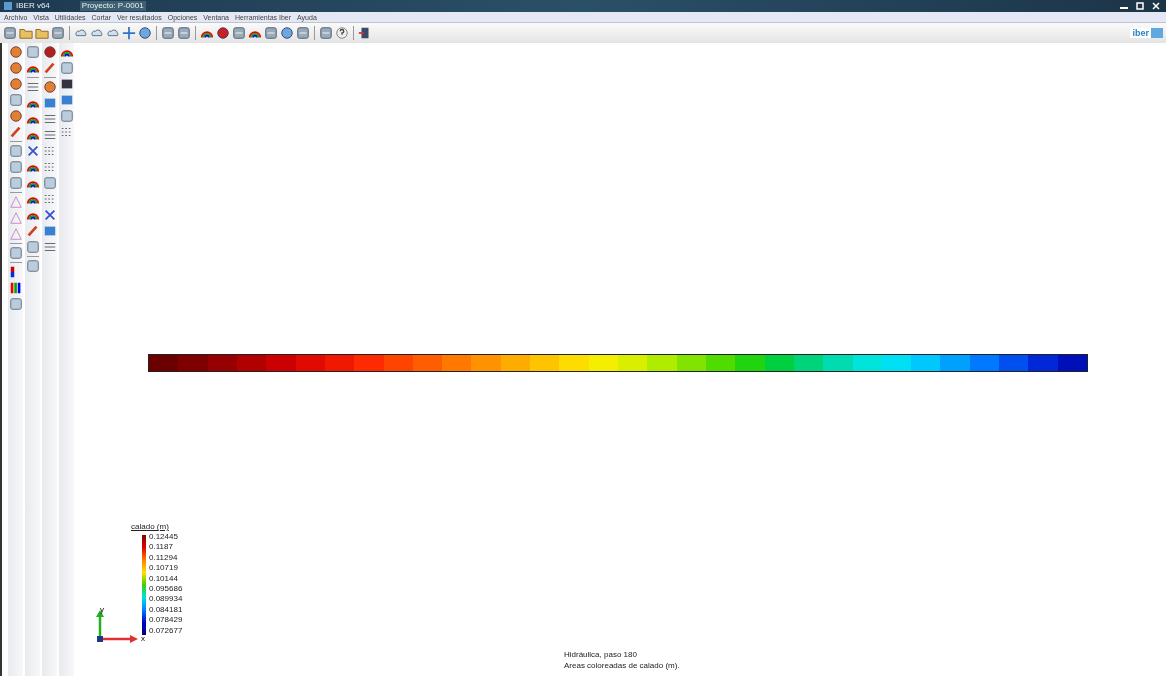 The height and width of the screenshot is (676, 1166). What do you see at coordinates (166, 599) in the screenshot?
I see `legend-label: 0.089934` at bounding box center [166, 599].